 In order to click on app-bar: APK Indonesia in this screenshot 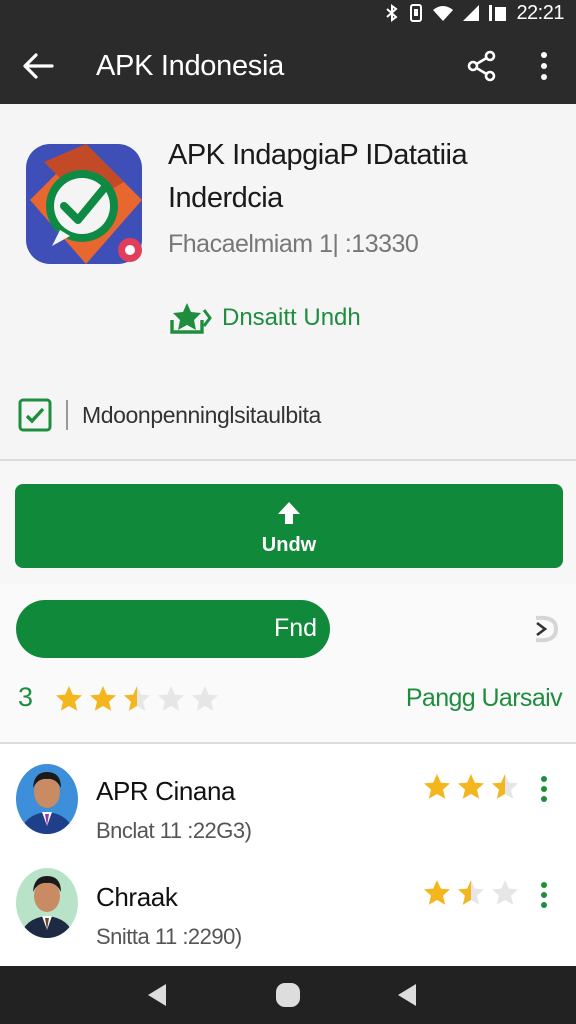, I will do `click(288, 65)`.